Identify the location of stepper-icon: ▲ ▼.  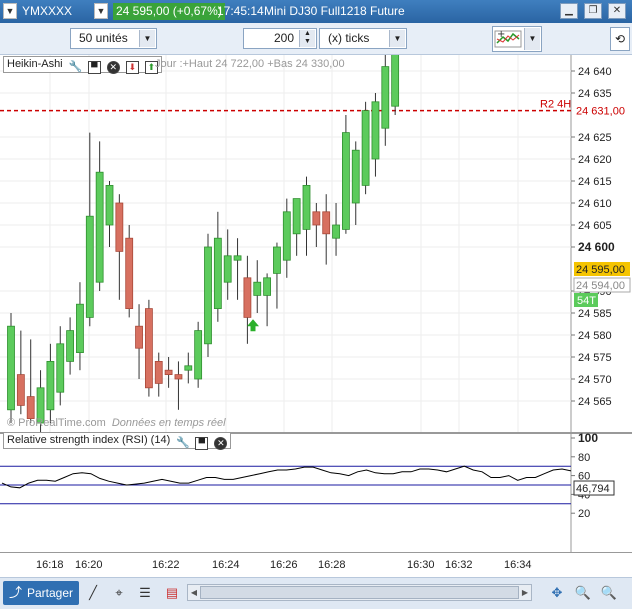
(307, 38).